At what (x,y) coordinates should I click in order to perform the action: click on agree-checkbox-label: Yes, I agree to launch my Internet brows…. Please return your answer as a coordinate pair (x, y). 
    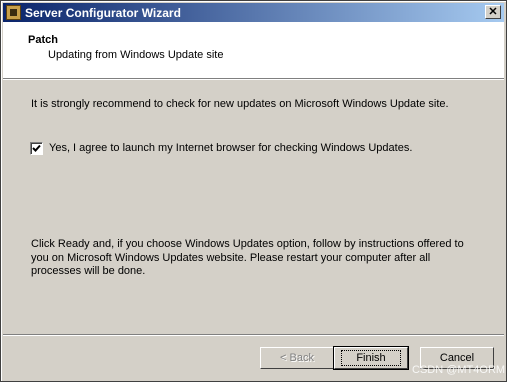
    Looking at the image, I should click on (230, 148).